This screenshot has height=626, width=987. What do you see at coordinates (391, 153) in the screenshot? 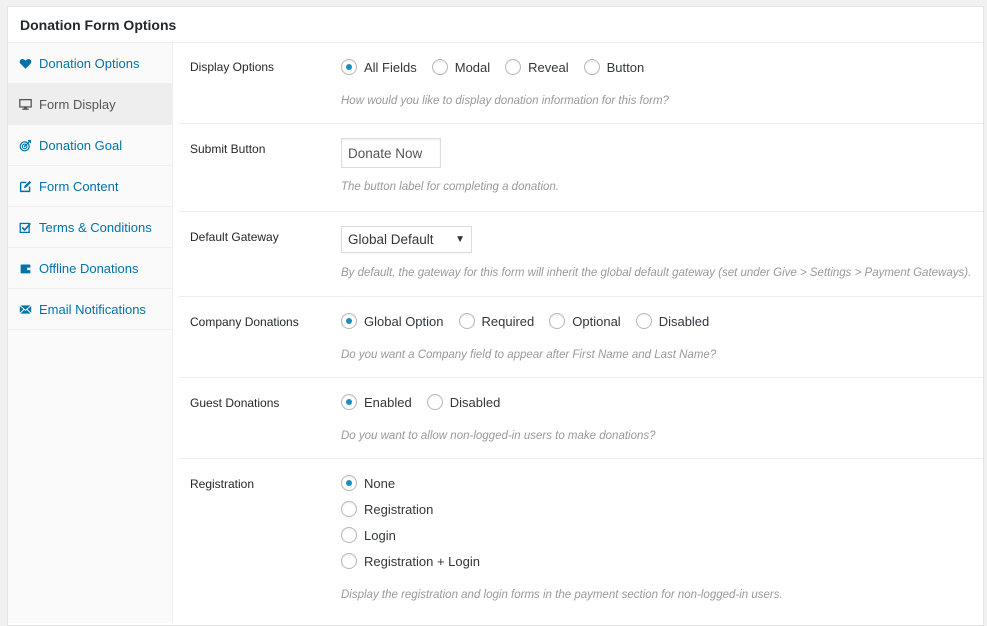
I see `submit-button-label-input` at bounding box center [391, 153].